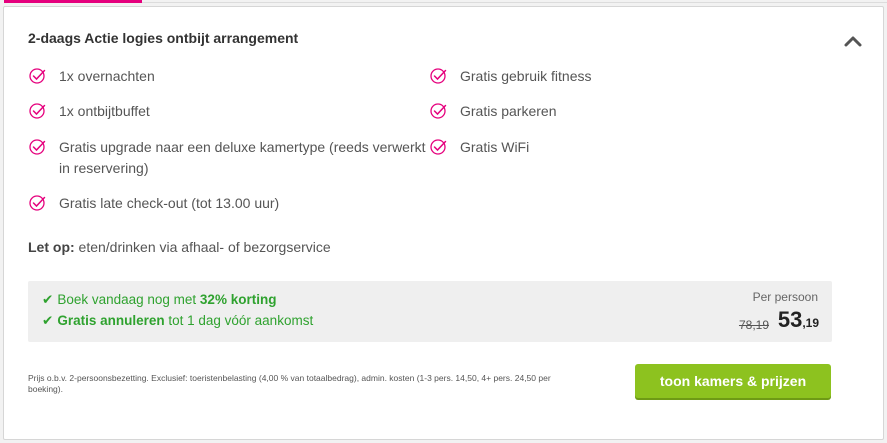 Image resolution: width=887 pixels, height=443 pixels. Describe the element at coordinates (73, 1) in the screenshot. I see `active-tab-indicator` at that location.